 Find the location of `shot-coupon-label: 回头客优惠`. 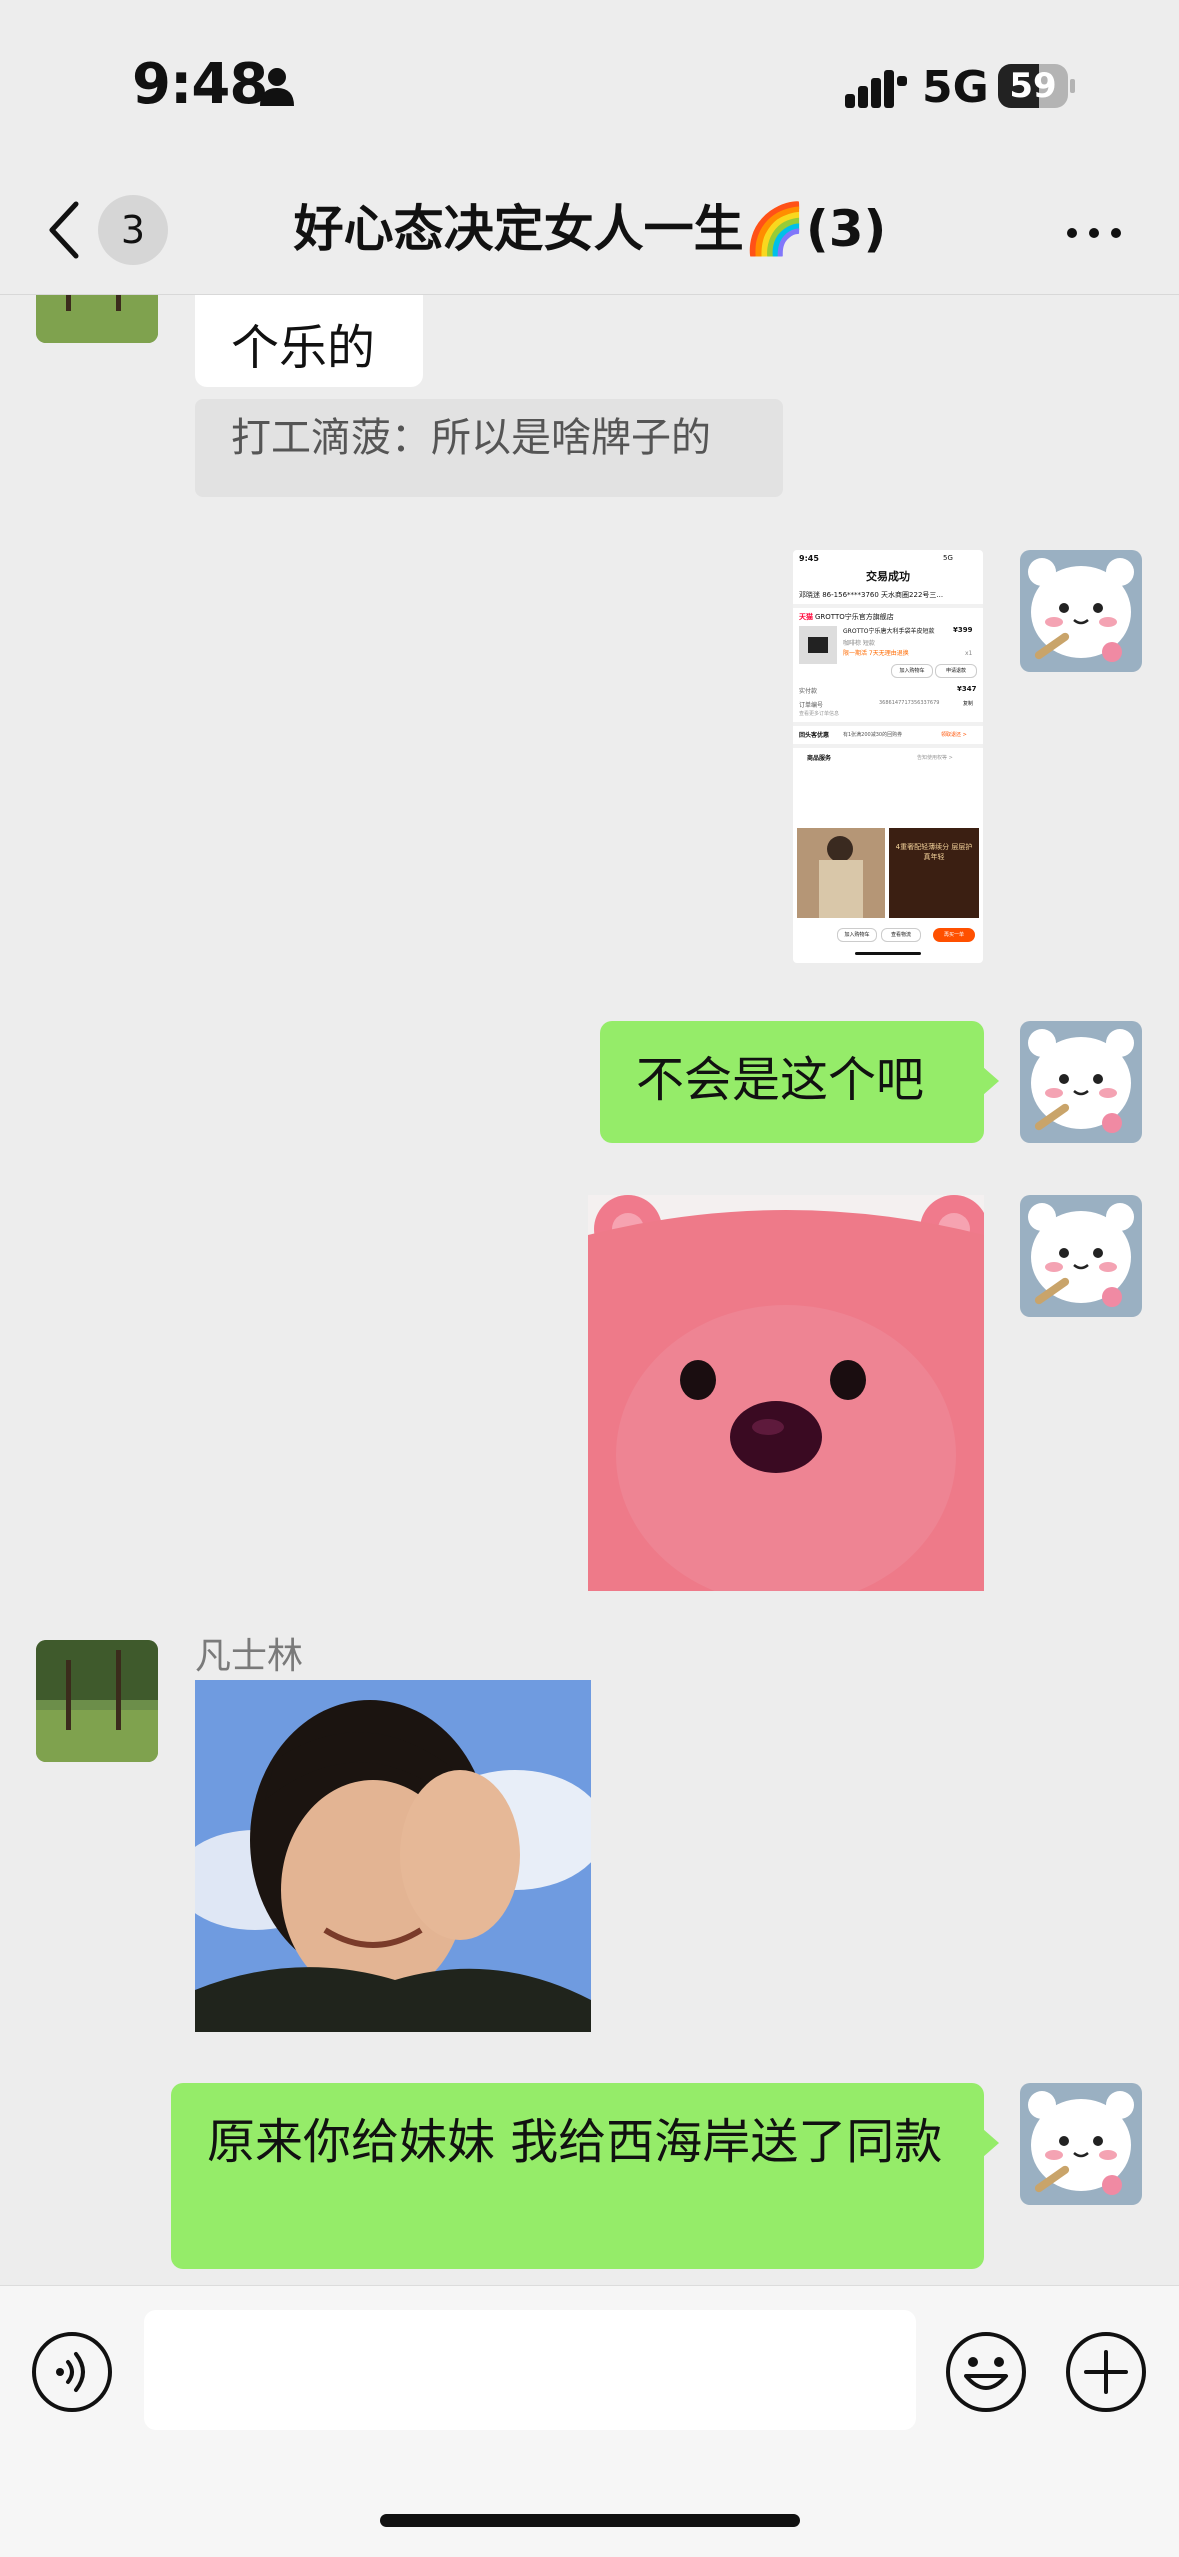

shot-coupon-label: 回头客优惠 is located at coordinates (814, 735).